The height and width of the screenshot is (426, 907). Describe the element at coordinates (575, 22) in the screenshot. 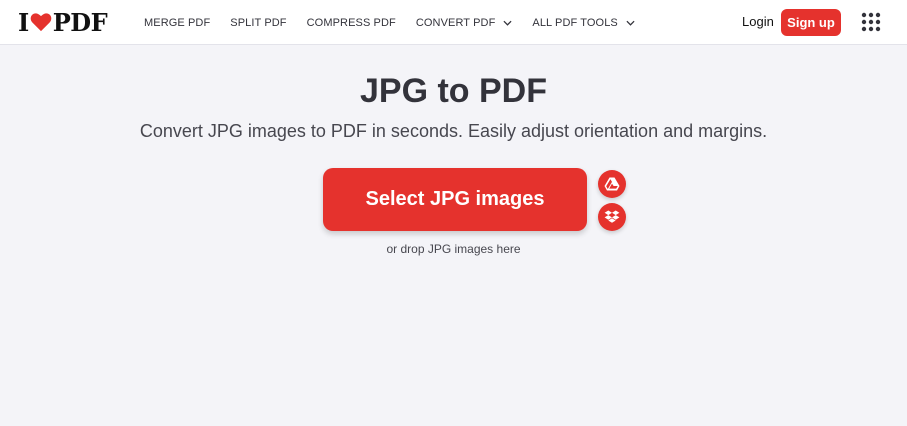

I see `nav-item-label: ALL PDF TOOLS` at that location.